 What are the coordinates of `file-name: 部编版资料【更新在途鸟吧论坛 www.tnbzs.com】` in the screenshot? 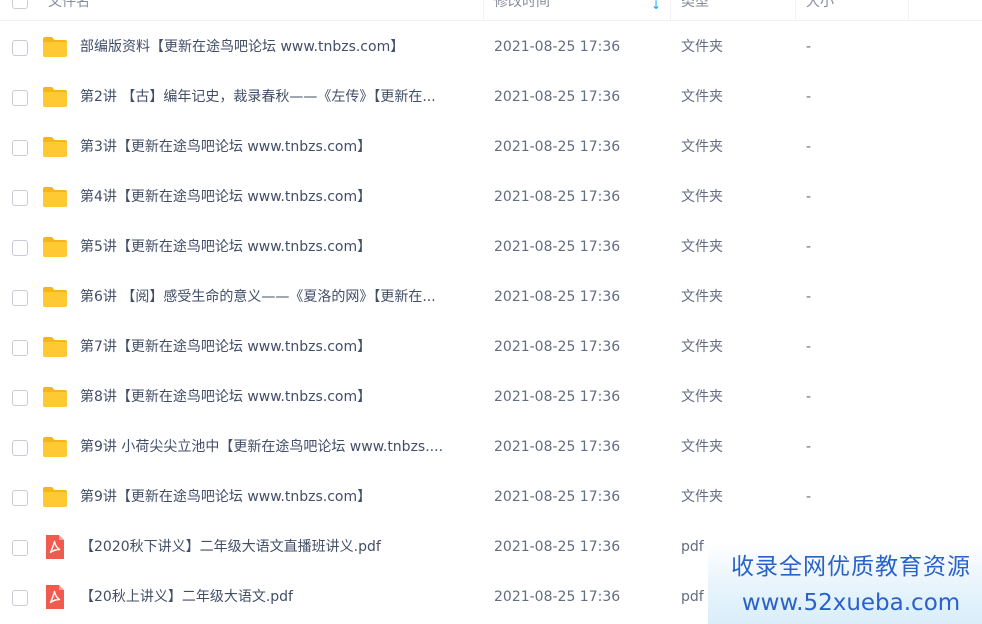 It's located at (277, 47).